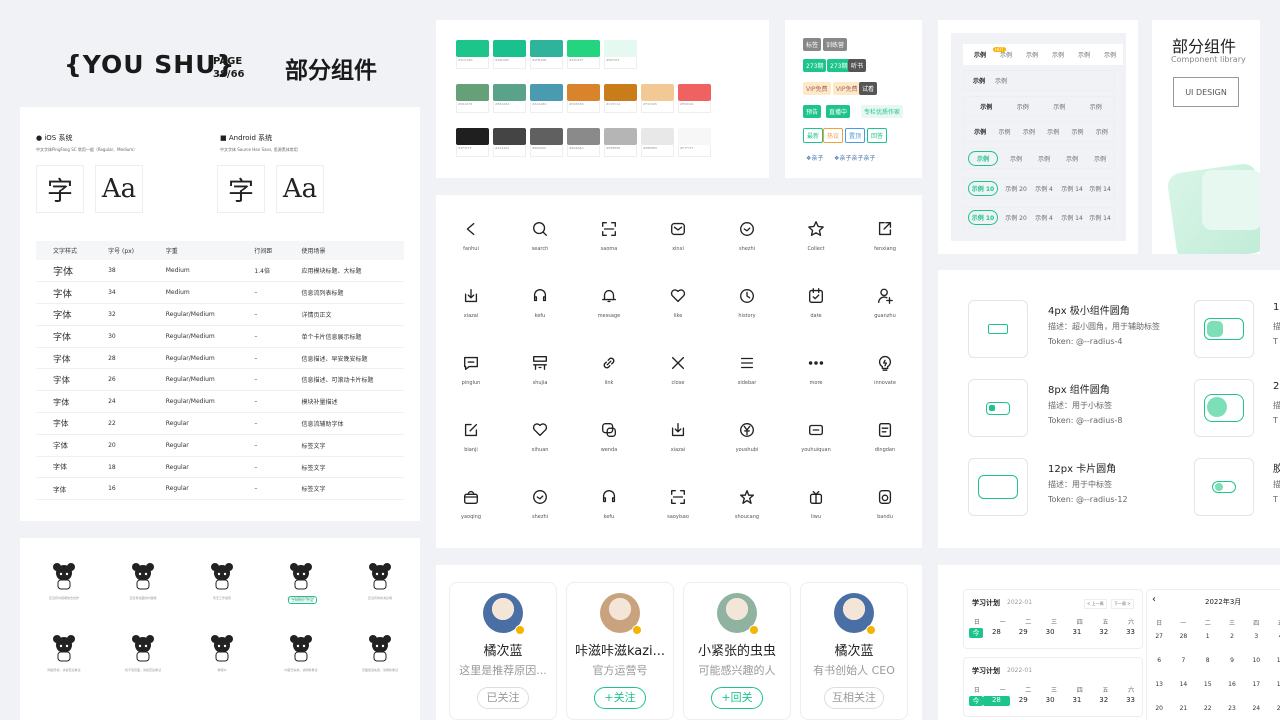 The height and width of the screenshot is (720, 1280). What do you see at coordinates (1159, 660) in the screenshot?
I see `day-cell: 6` at bounding box center [1159, 660].